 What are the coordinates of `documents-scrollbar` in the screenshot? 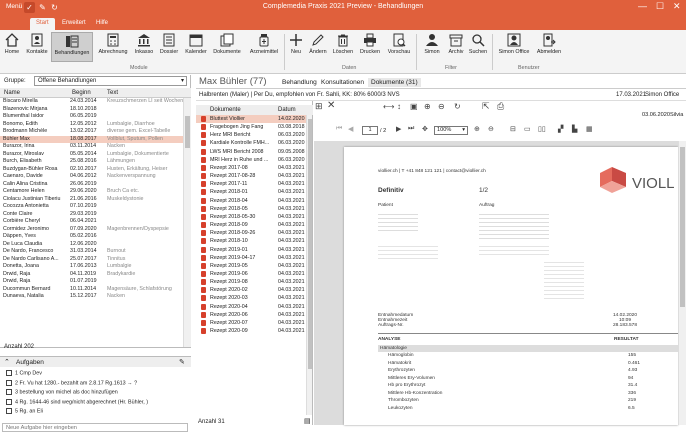 It's located at (309, 265).